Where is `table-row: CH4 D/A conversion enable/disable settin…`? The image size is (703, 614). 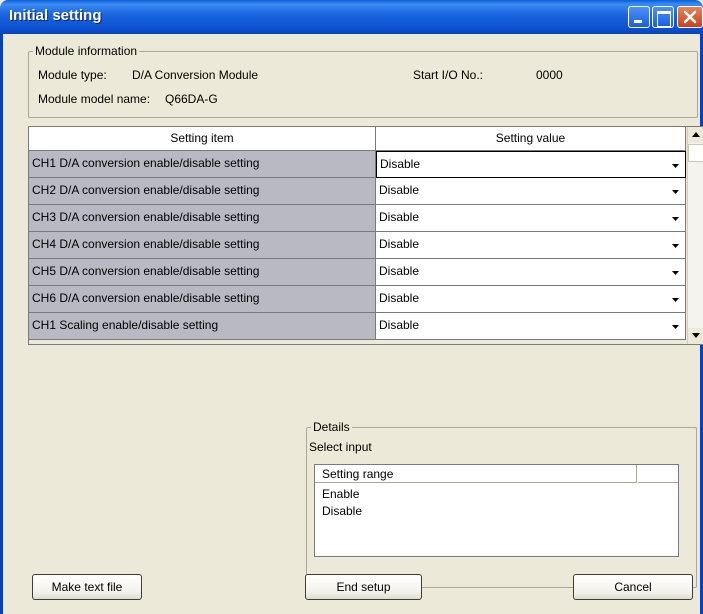
table-row: CH4 D/A conversion enable/disable settin… is located at coordinates (357, 245).